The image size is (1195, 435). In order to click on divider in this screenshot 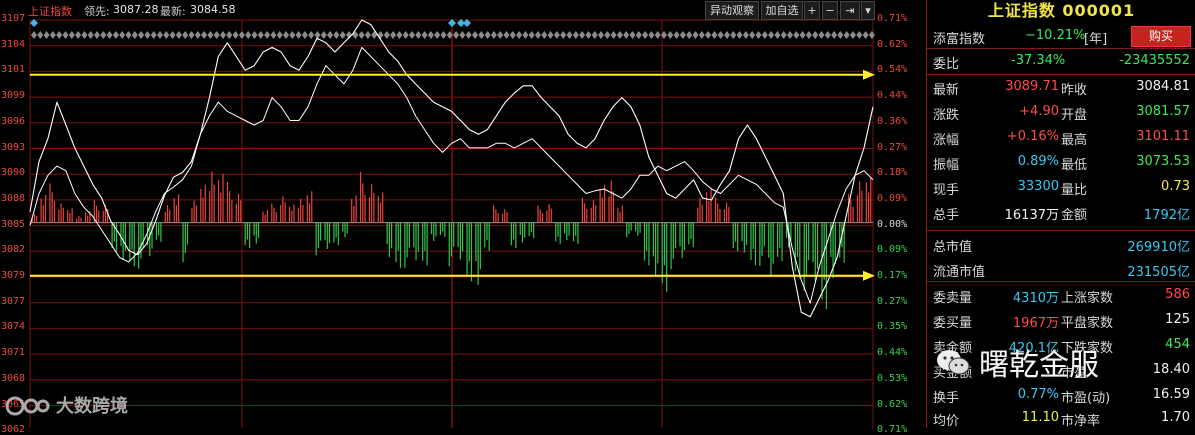, I will do `click(1061, 48)`.